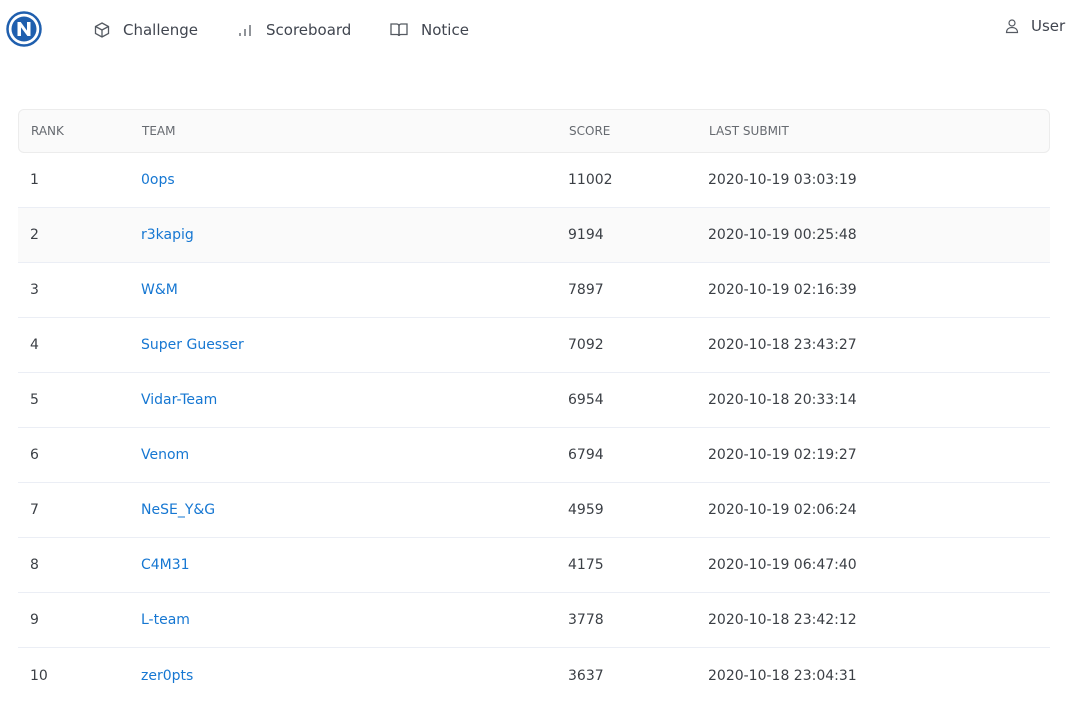  I want to click on bar-chart-icon, so click(245, 30).